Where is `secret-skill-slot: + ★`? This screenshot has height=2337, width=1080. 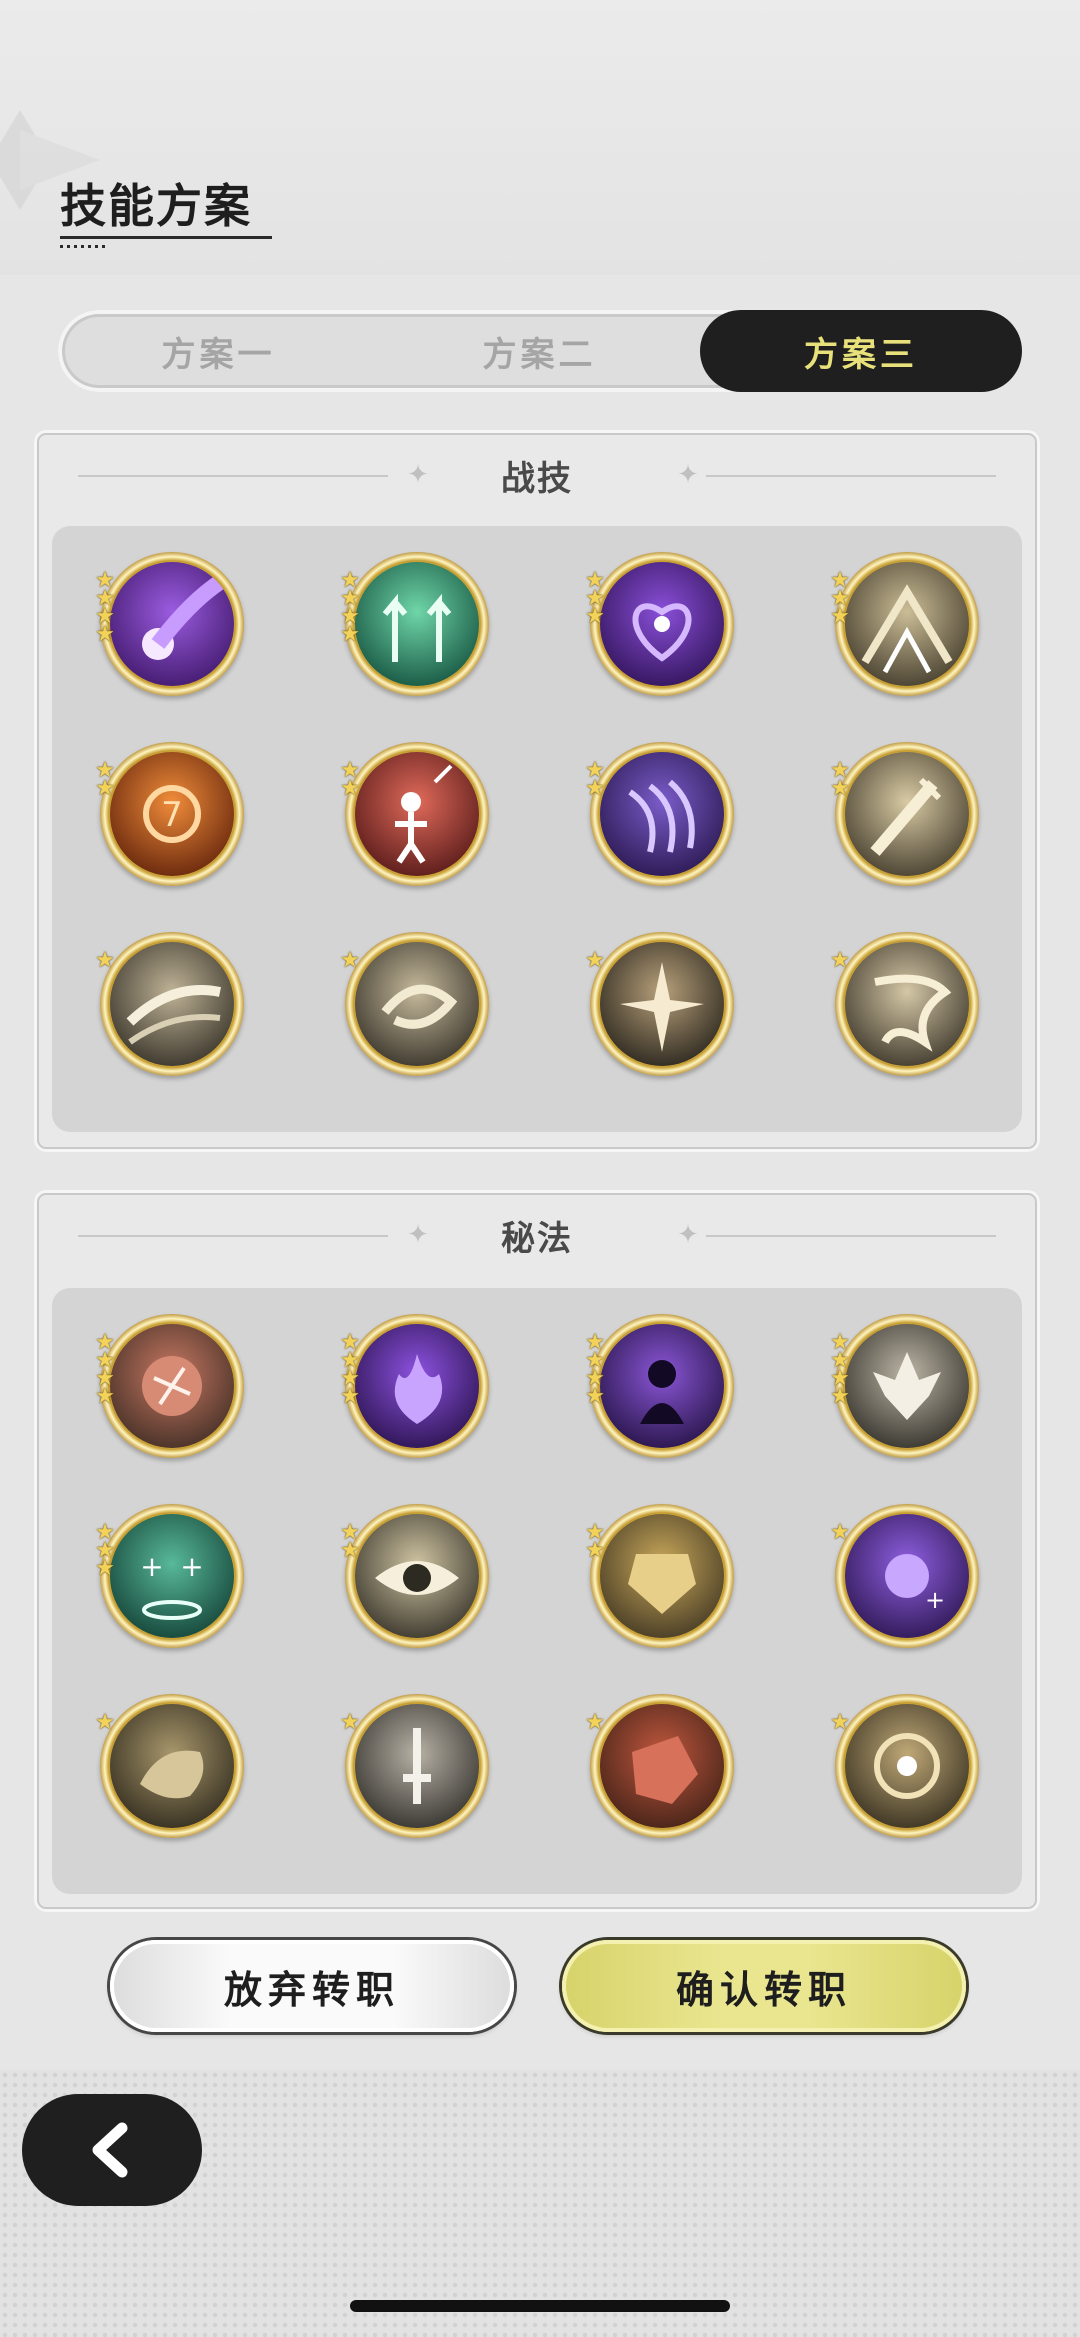 secret-skill-slot: + ★ is located at coordinates (904, 1576).